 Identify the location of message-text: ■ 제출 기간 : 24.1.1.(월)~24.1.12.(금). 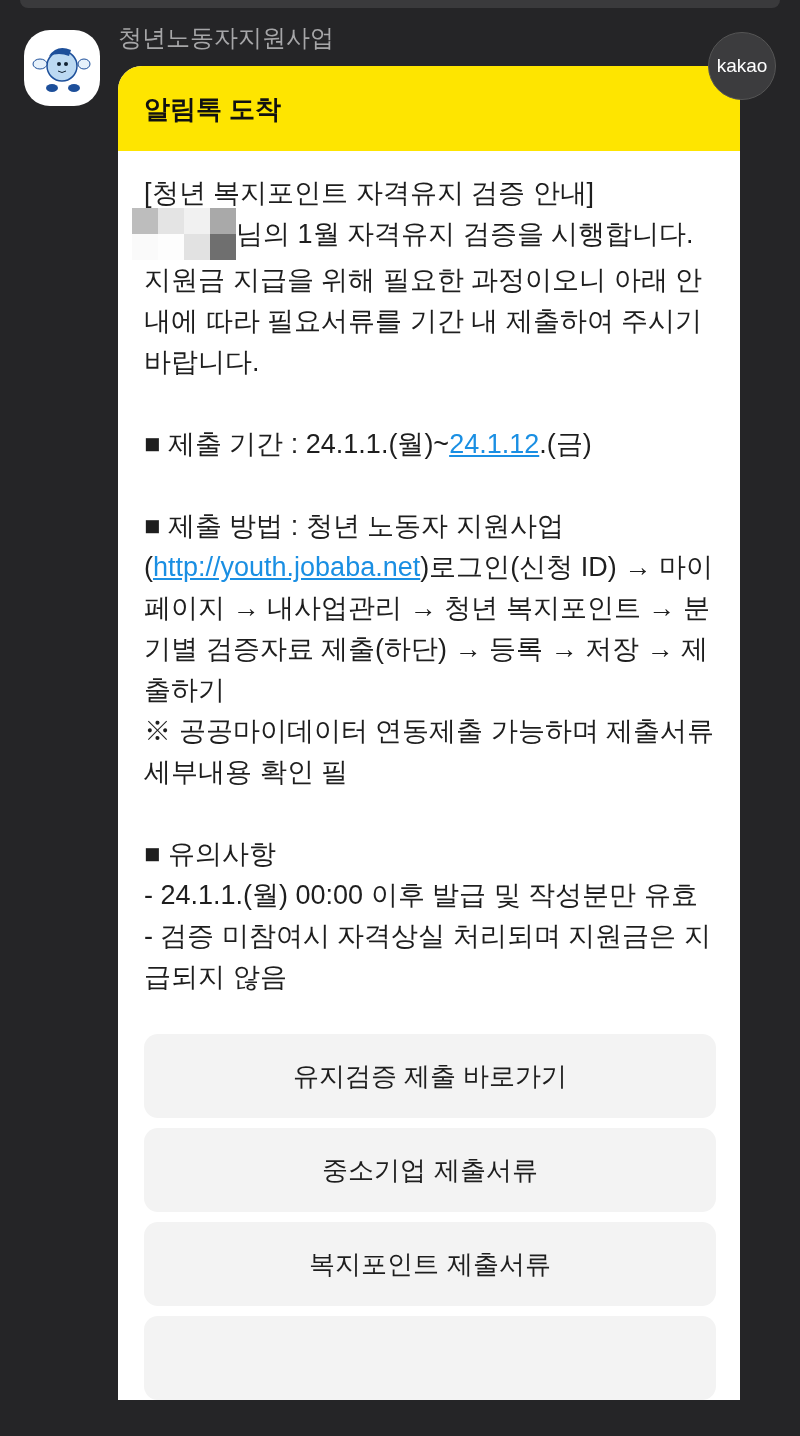
(368, 444).